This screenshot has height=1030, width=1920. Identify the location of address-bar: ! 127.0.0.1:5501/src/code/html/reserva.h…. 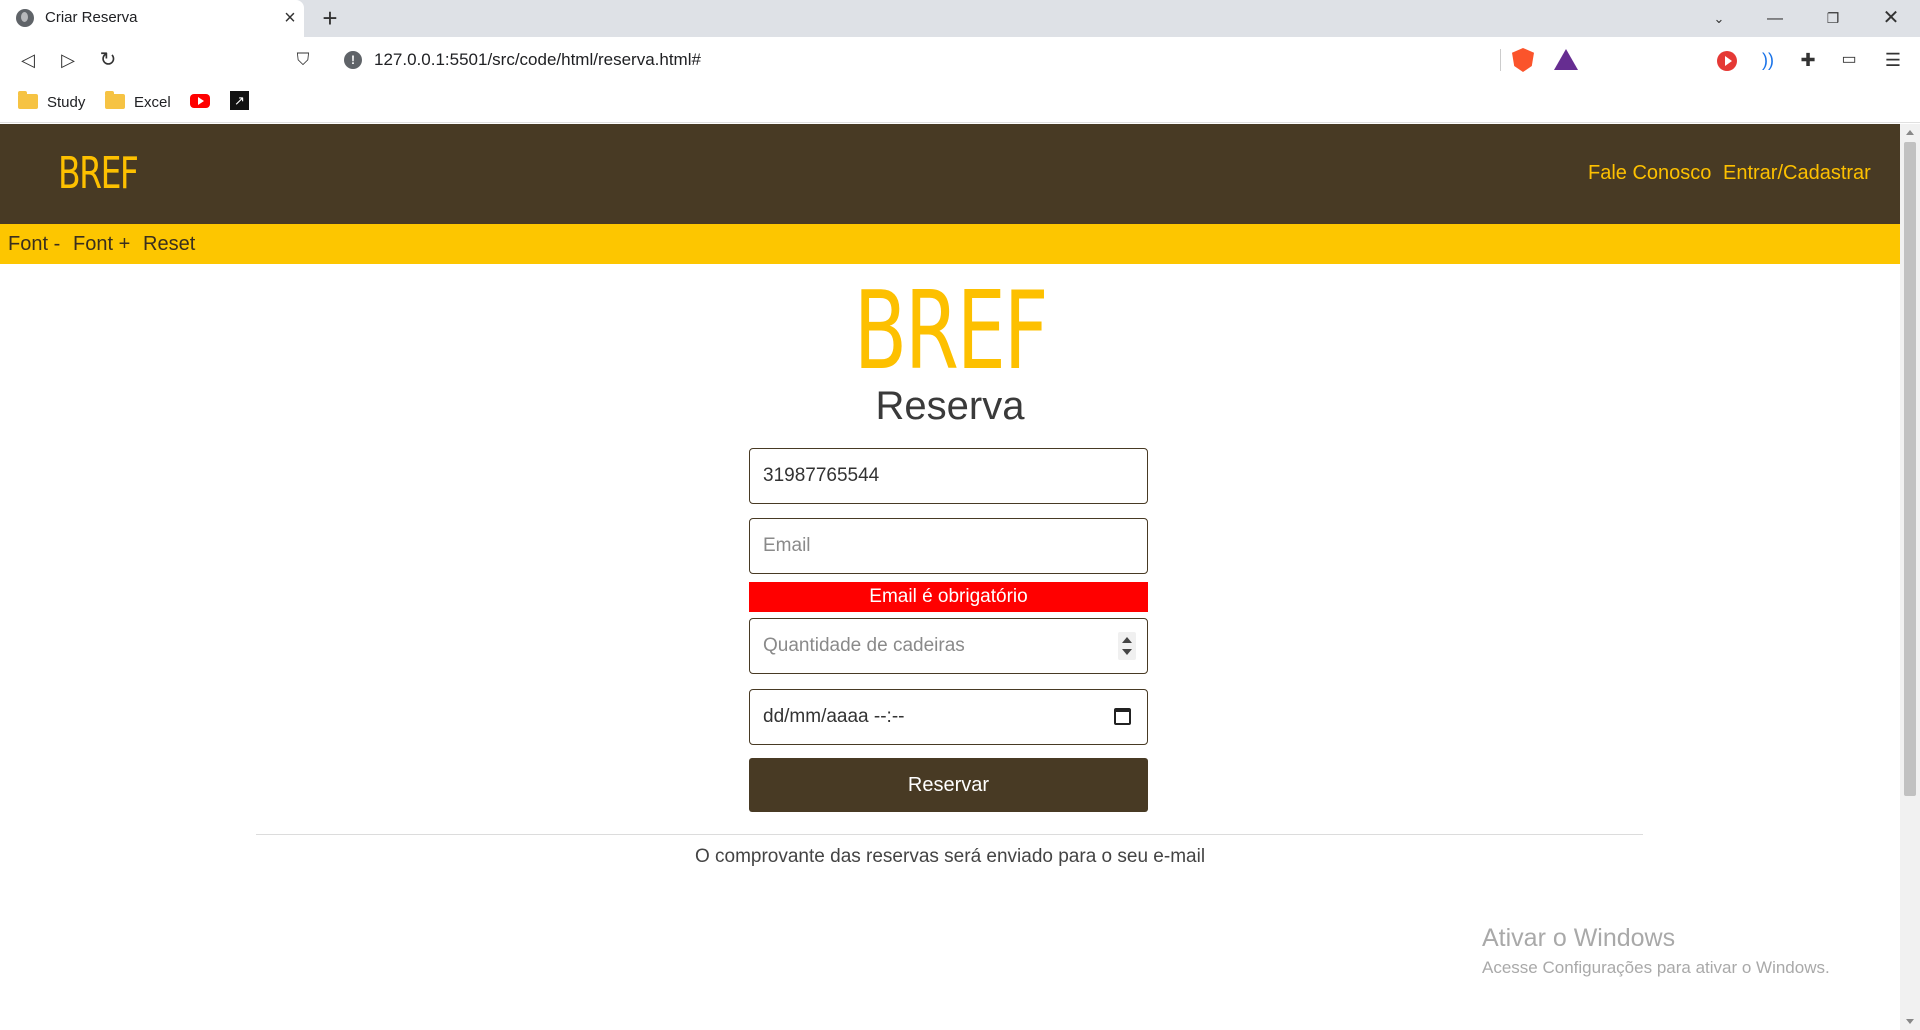
(960, 60).